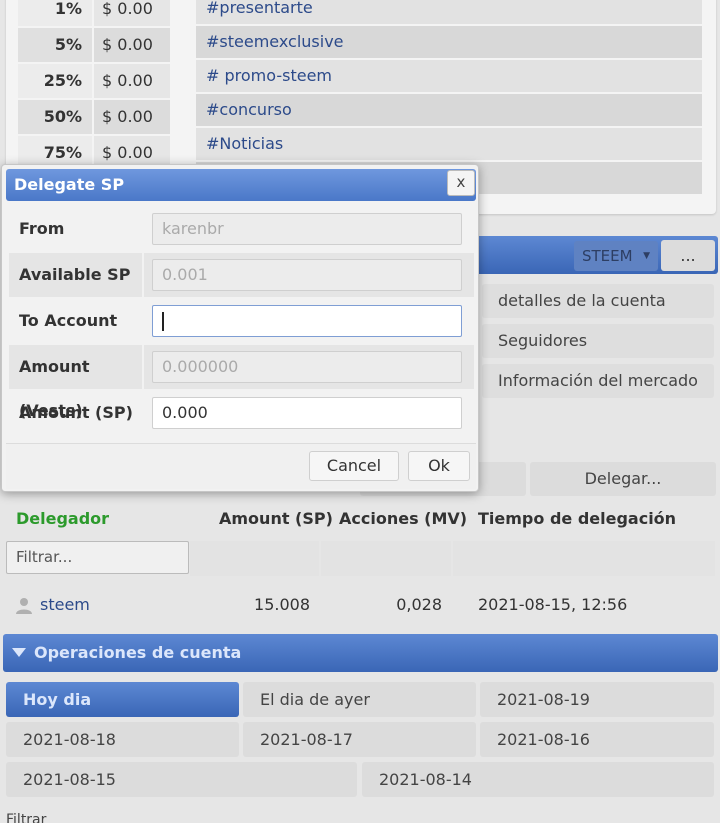 The height and width of the screenshot is (823, 720). What do you see at coordinates (553, 604) in the screenshot?
I see `time-cell: 2021-08-15, 12:56` at bounding box center [553, 604].